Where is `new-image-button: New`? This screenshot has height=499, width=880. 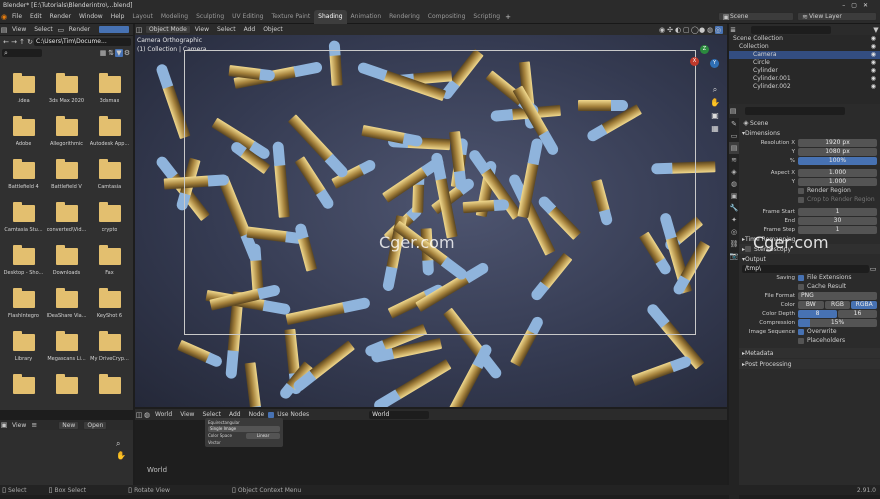
new-image-button: New is located at coordinates (69, 425).